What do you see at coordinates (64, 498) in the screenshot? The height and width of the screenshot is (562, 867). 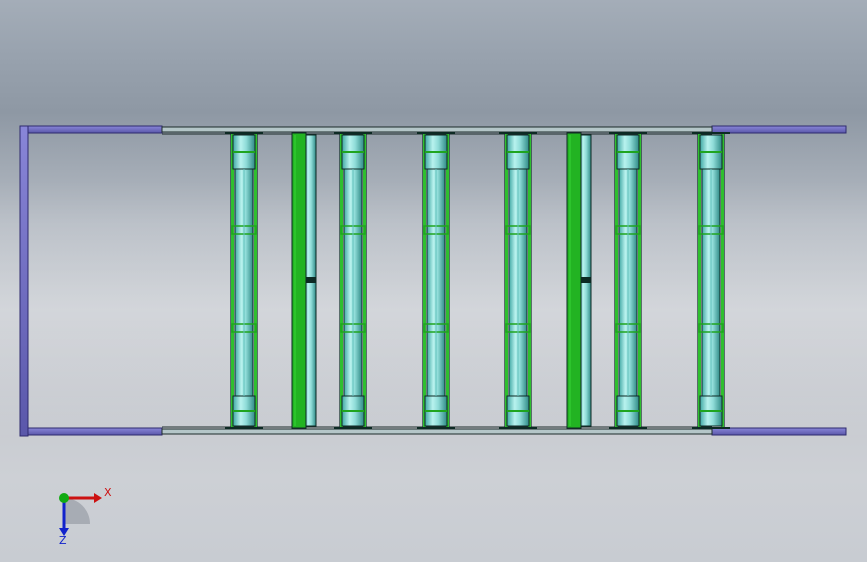 I see `y-axis-dot` at bounding box center [64, 498].